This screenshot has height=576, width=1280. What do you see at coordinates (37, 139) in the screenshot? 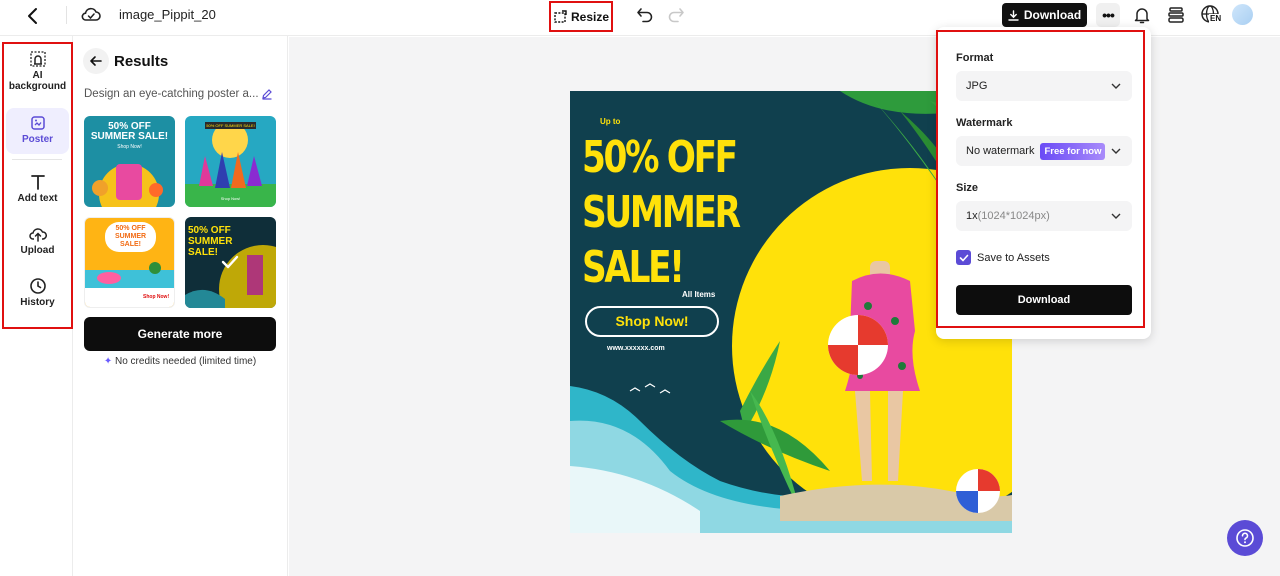
I see `nav-label-poster: Poster` at bounding box center [37, 139].